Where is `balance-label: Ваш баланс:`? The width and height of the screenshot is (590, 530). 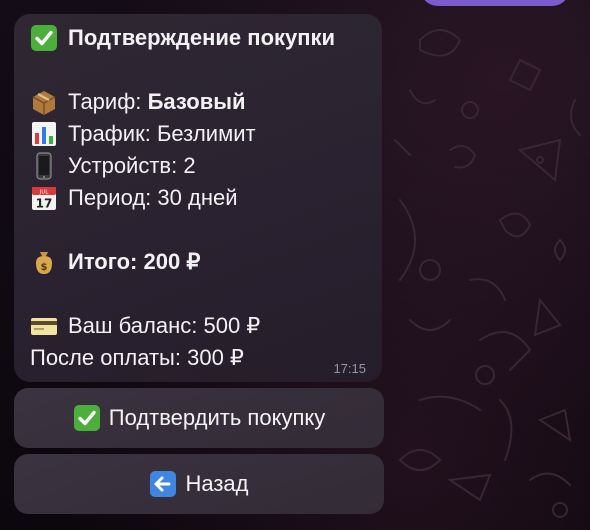 balance-label: Ваш баланс: is located at coordinates (133, 325).